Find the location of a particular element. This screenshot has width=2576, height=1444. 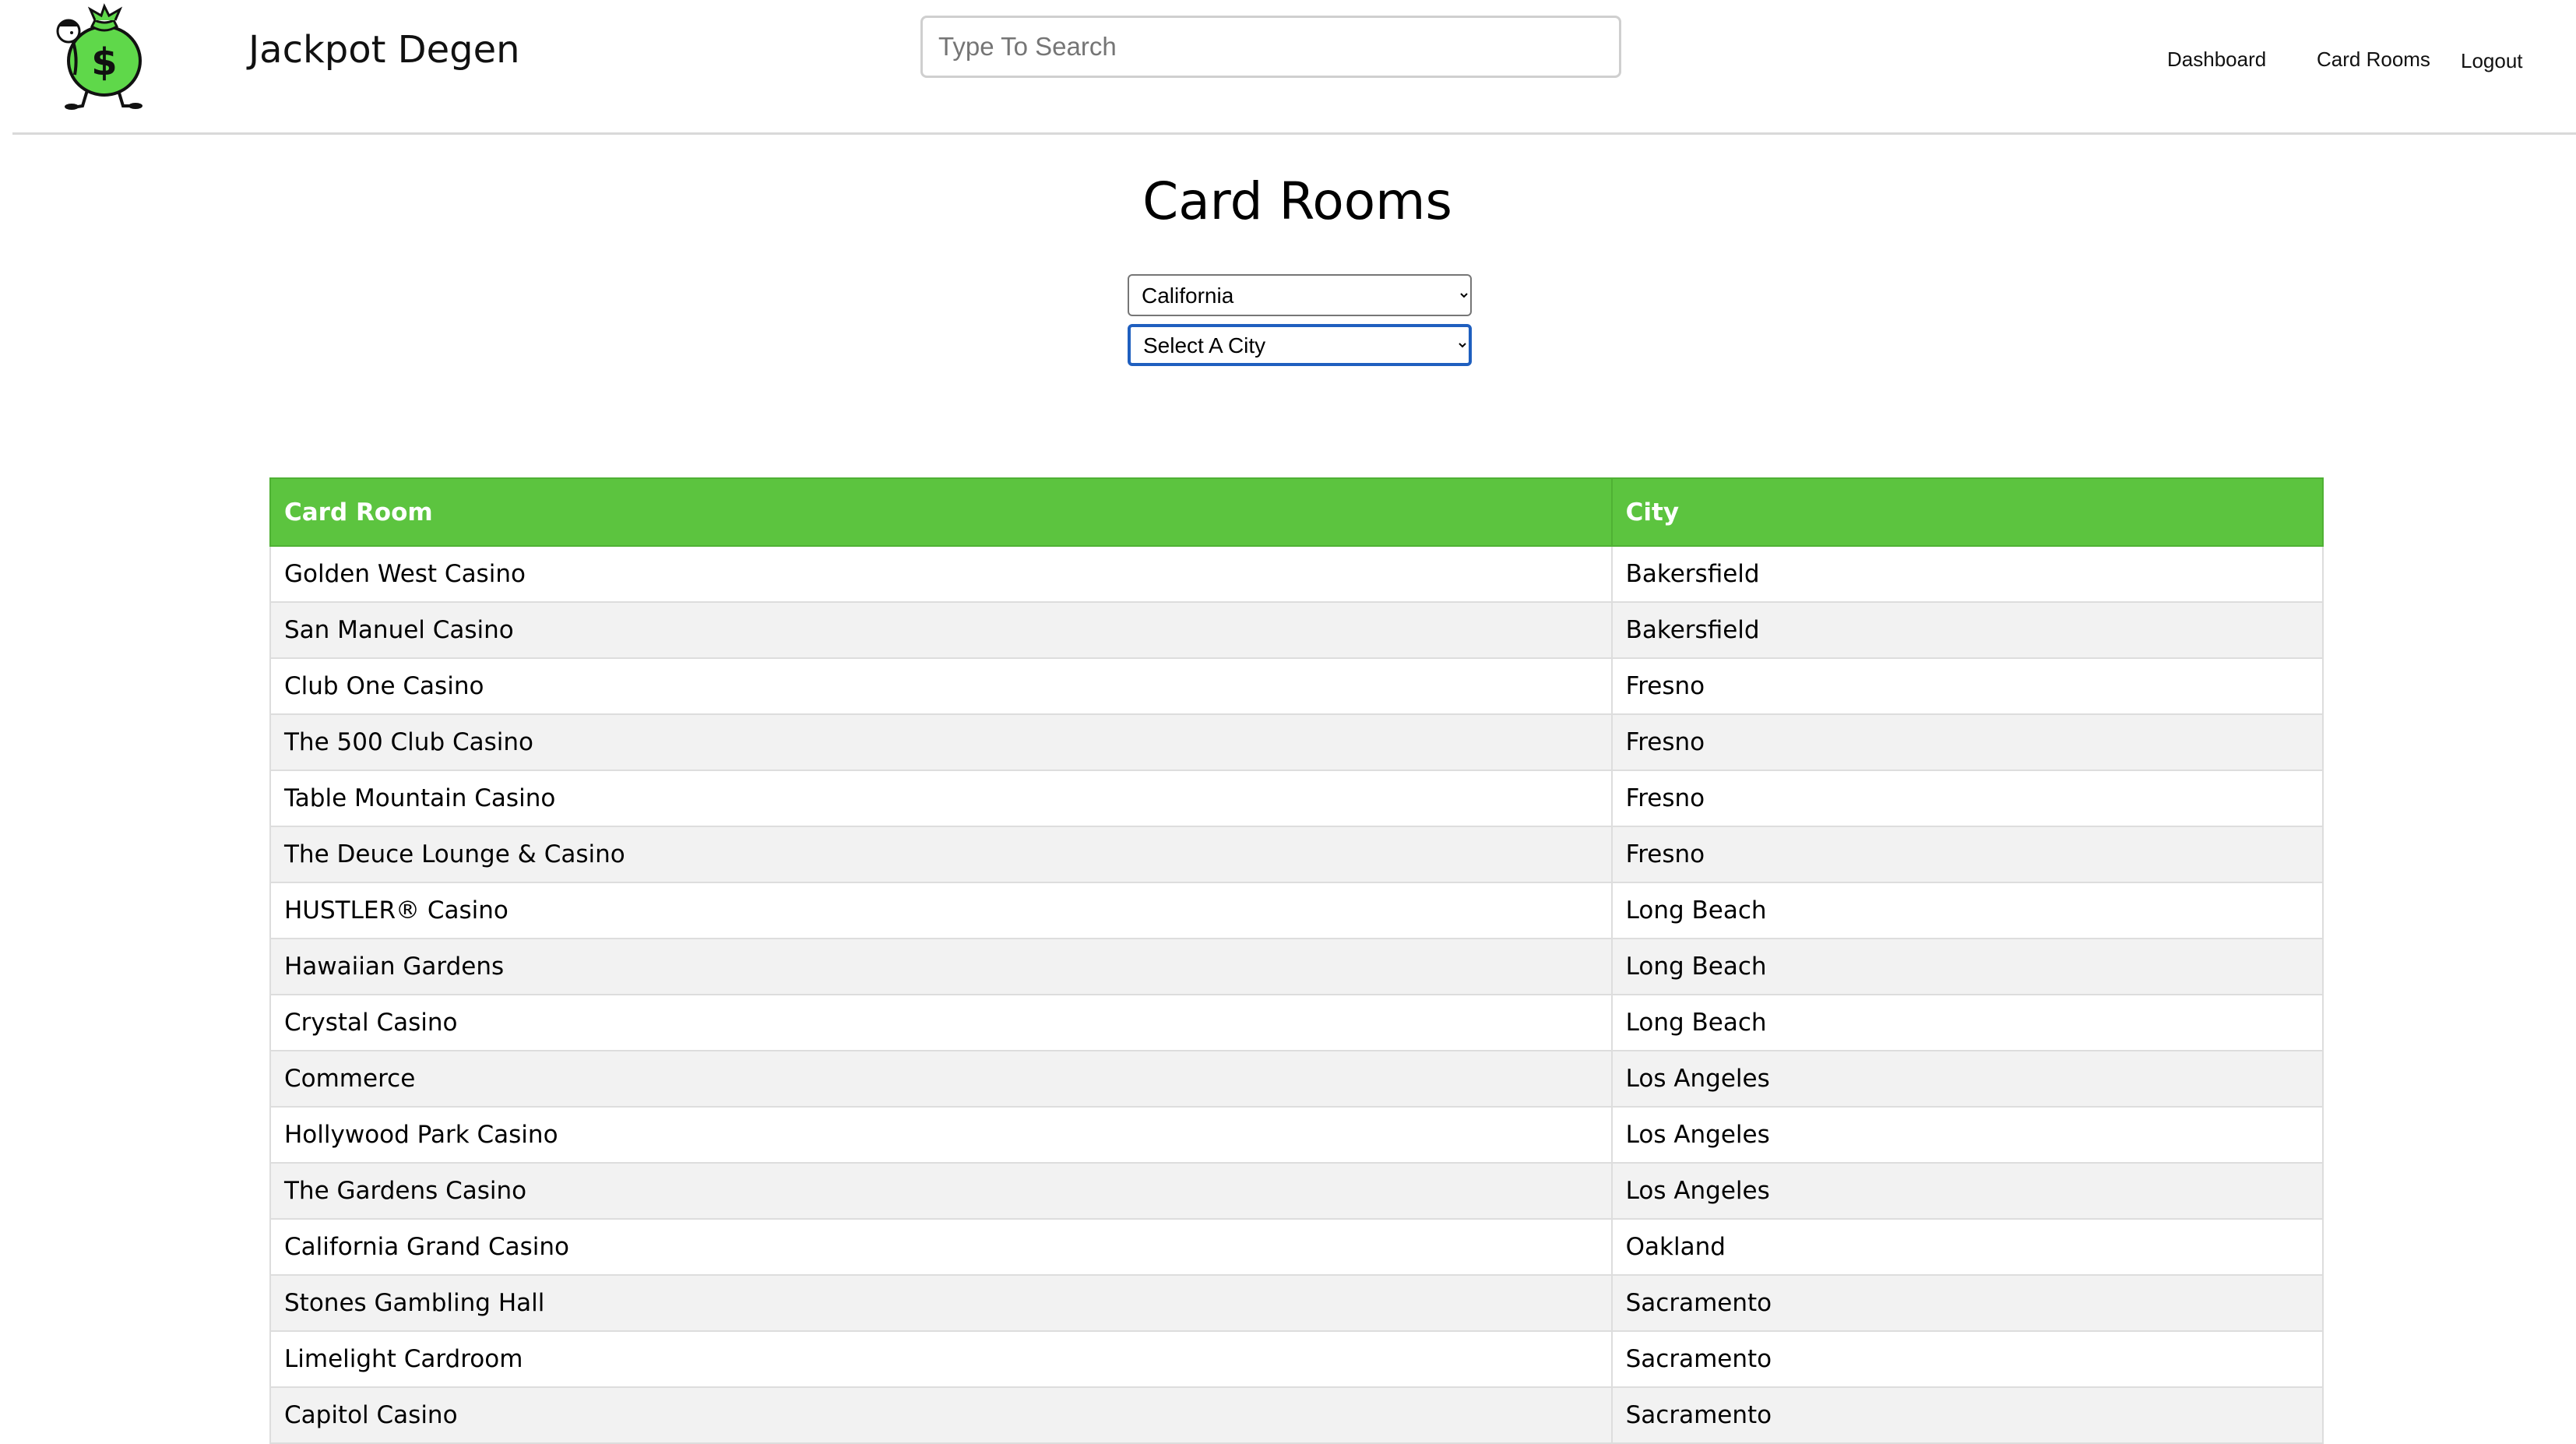

table-row: The Deuce Lounge & Casino Fresno is located at coordinates (1296, 854).